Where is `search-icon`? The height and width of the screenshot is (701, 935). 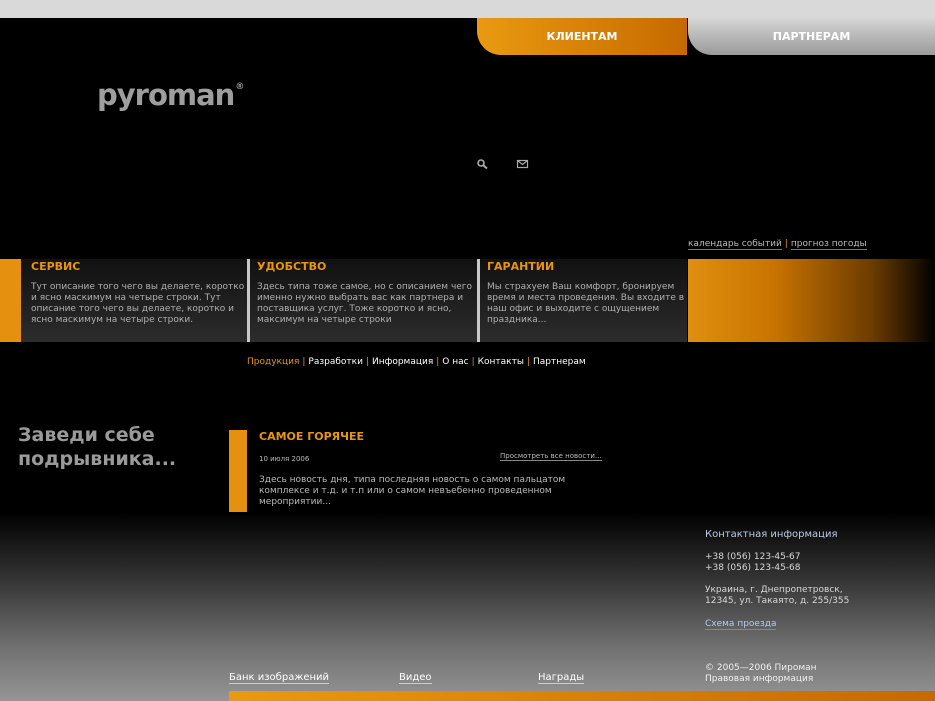
search-icon is located at coordinates (483, 162).